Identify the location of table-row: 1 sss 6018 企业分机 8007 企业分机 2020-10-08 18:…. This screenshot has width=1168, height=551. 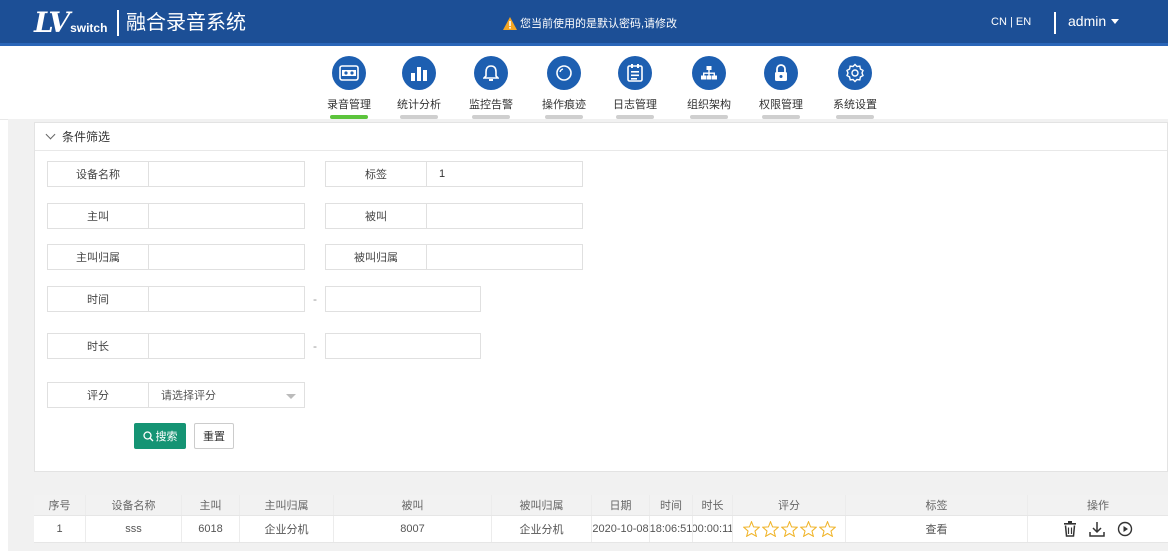
(601, 529).